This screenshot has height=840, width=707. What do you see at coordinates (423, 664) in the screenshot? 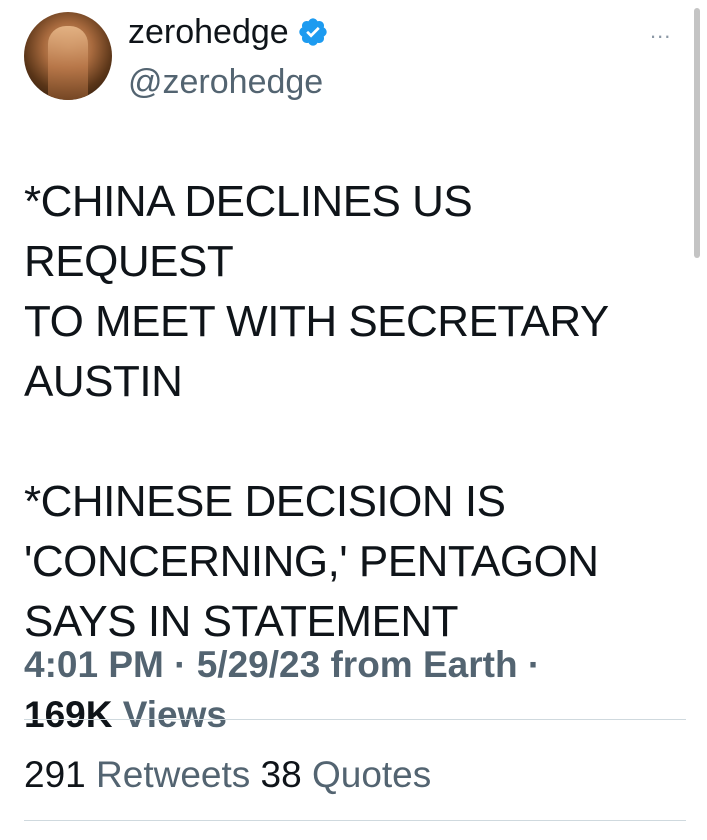
I see `tweet-source: from Earth` at bounding box center [423, 664].